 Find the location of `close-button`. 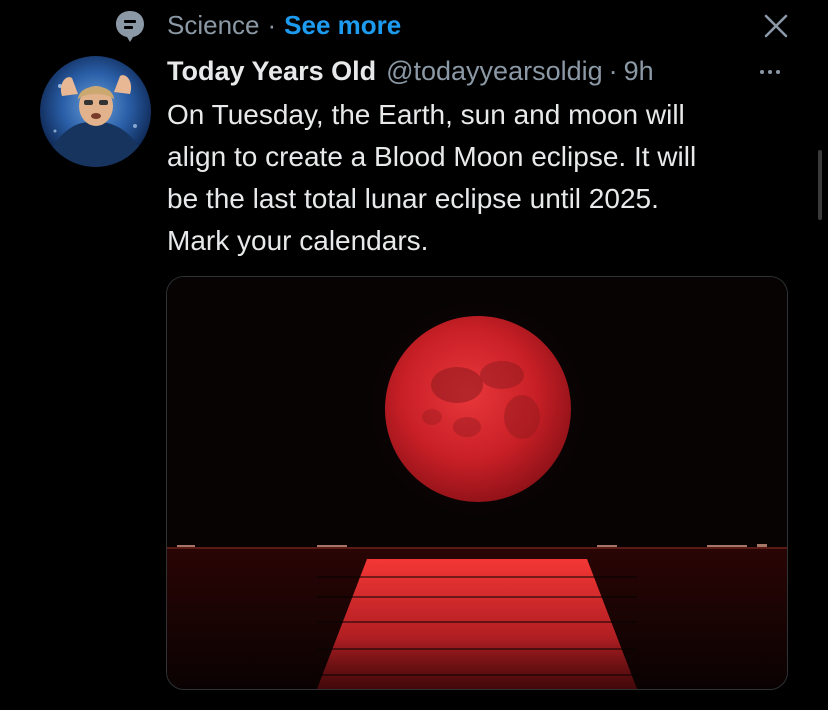

close-button is located at coordinates (776, 26).